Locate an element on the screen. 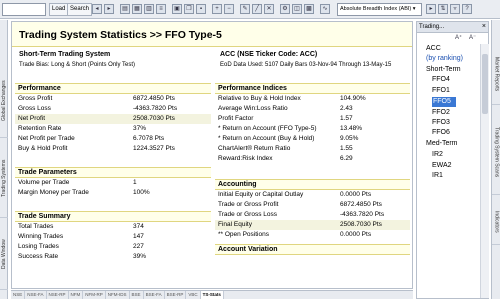 The width and height of the screenshot is (500, 299). list-icon: ≡ is located at coordinates (161, 9).